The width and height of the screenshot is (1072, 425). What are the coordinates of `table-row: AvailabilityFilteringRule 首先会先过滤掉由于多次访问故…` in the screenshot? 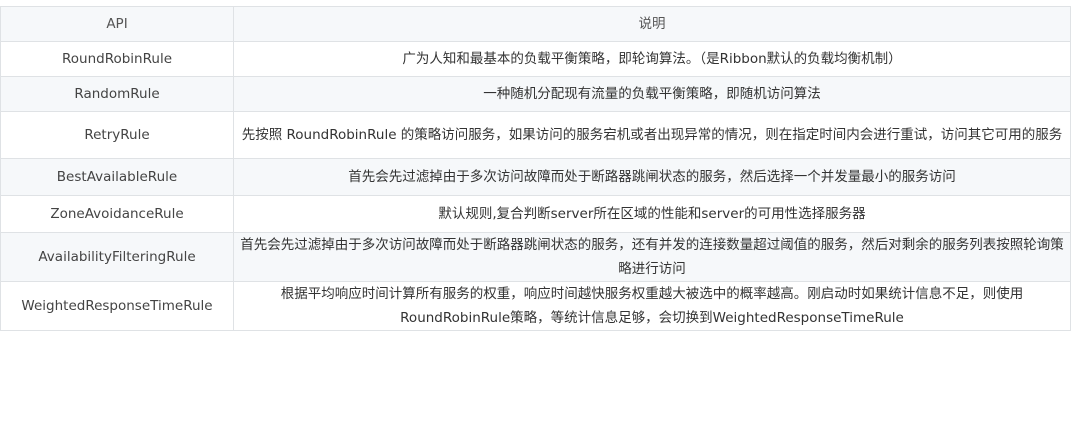 It's located at (535, 257).